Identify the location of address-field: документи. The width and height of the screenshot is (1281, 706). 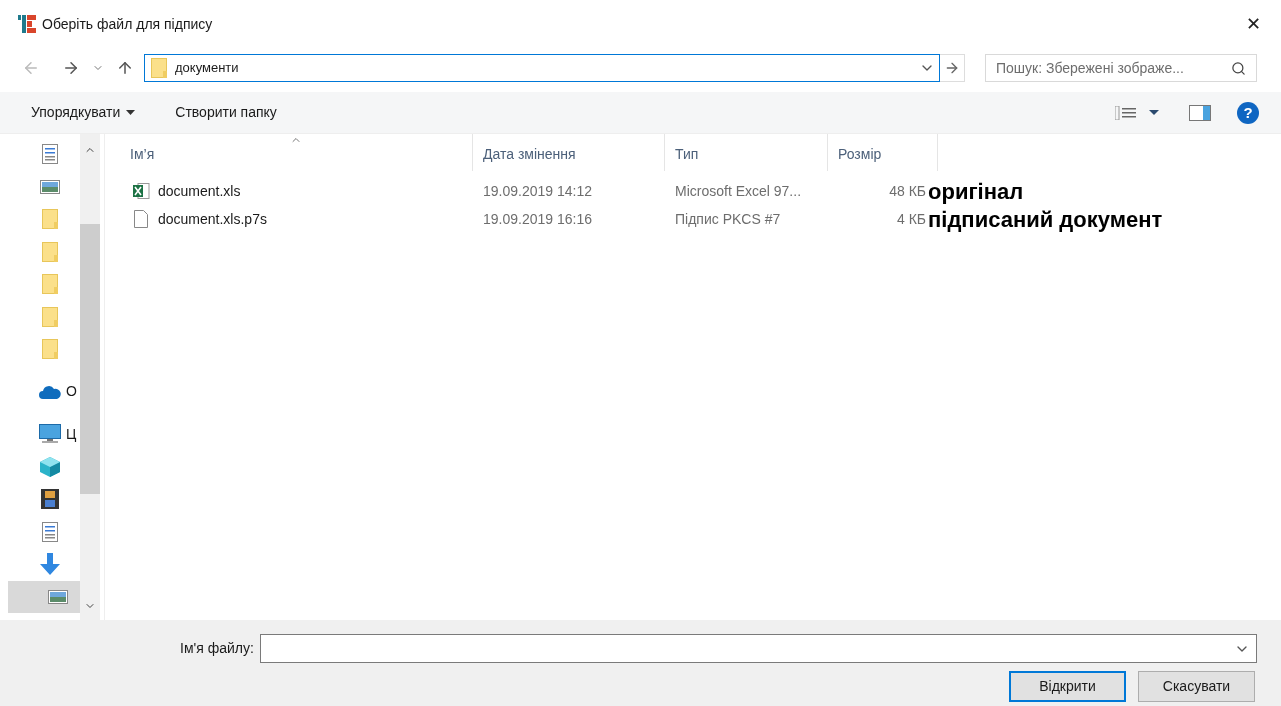
(542, 68).